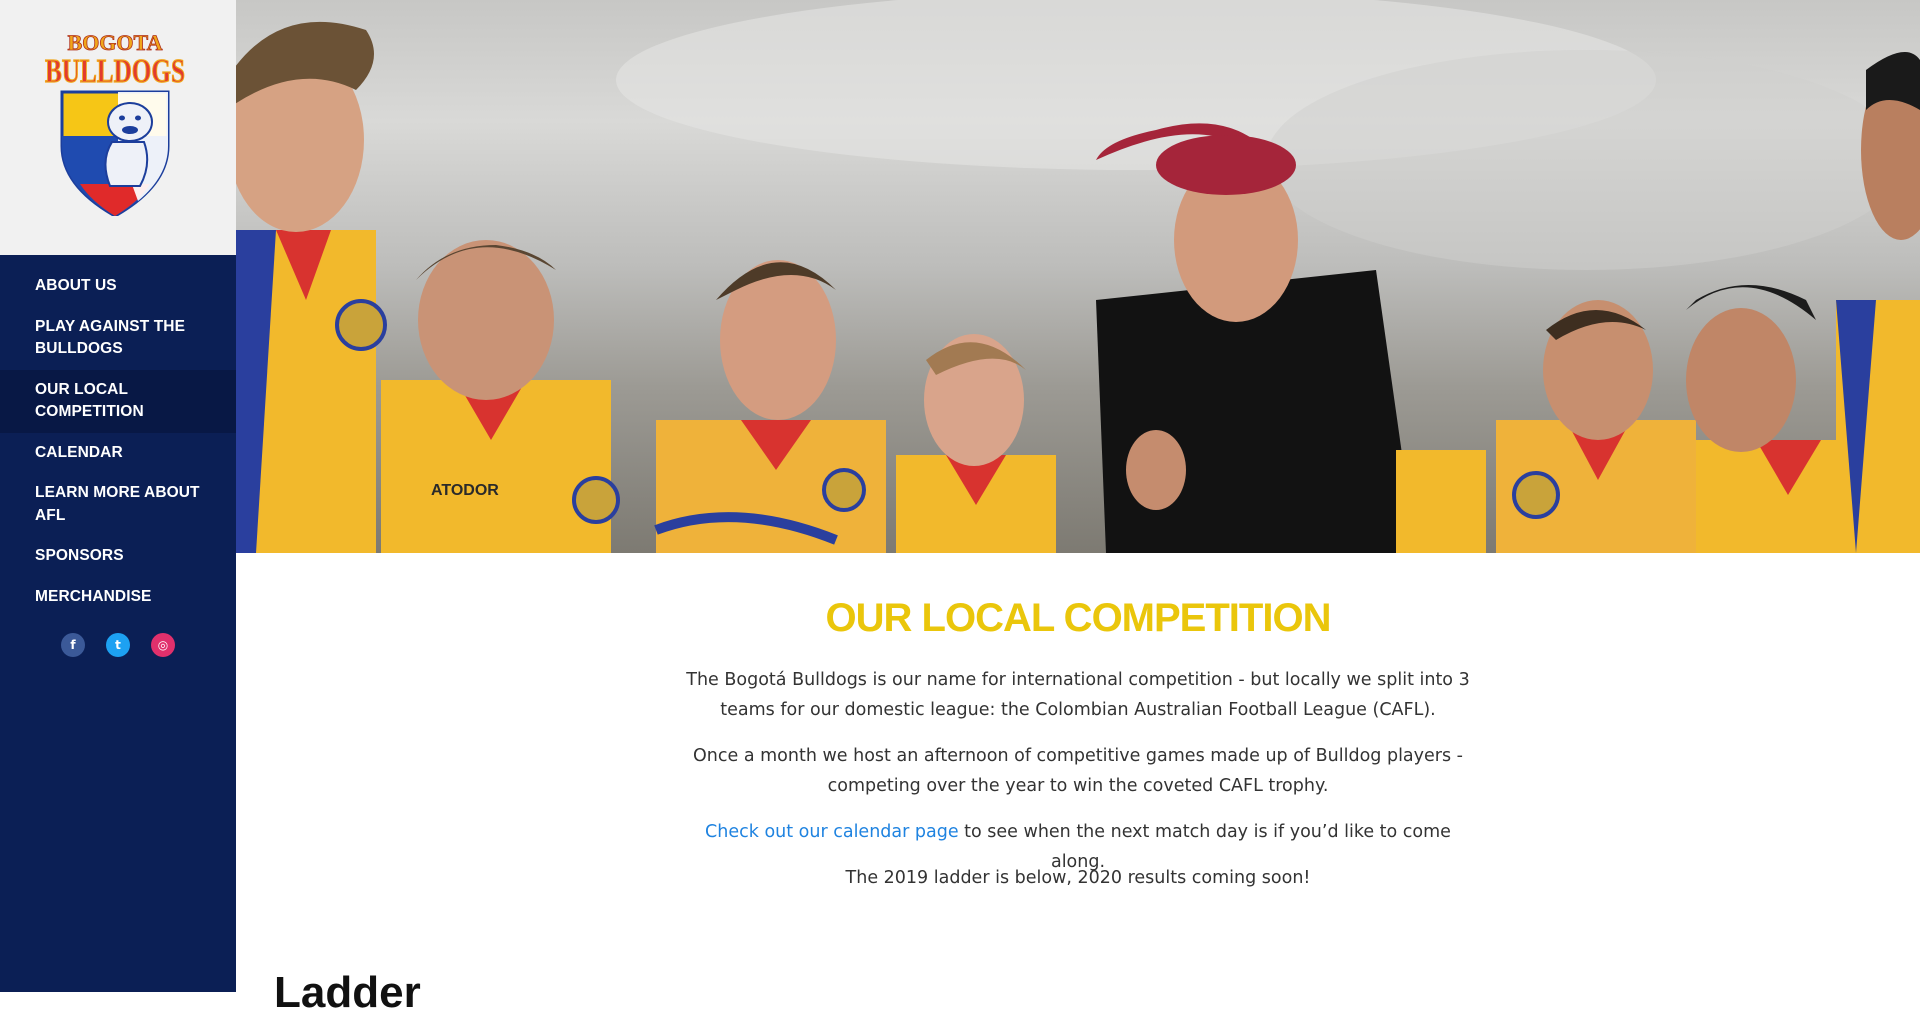 Image resolution: width=1920 pixels, height=1023 pixels. Describe the element at coordinates (118, 556) in the screenshot. I see `nav-item-sponsors: SPONSORS` at that location.